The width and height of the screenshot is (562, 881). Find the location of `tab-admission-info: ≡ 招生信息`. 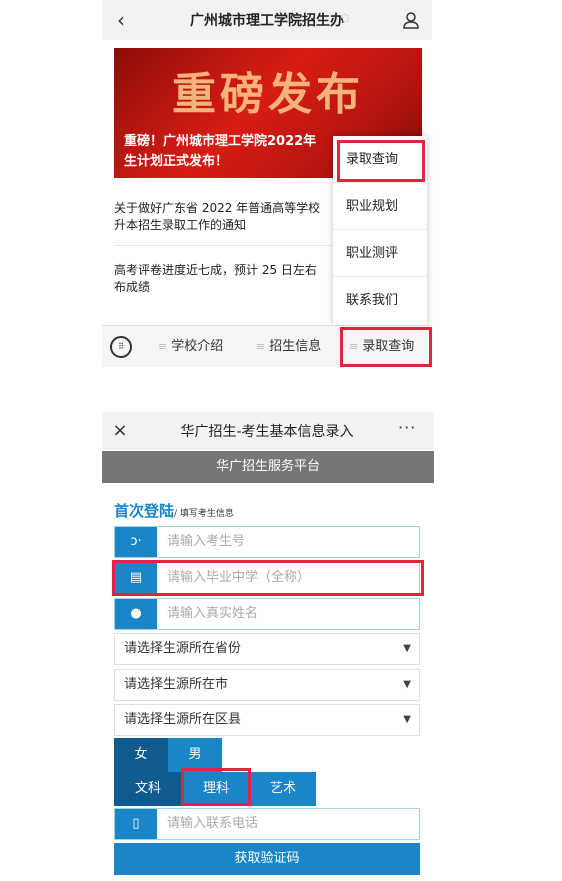

tab-admission-info: ≡ 招生信息 is located at coordinates (296, 347).